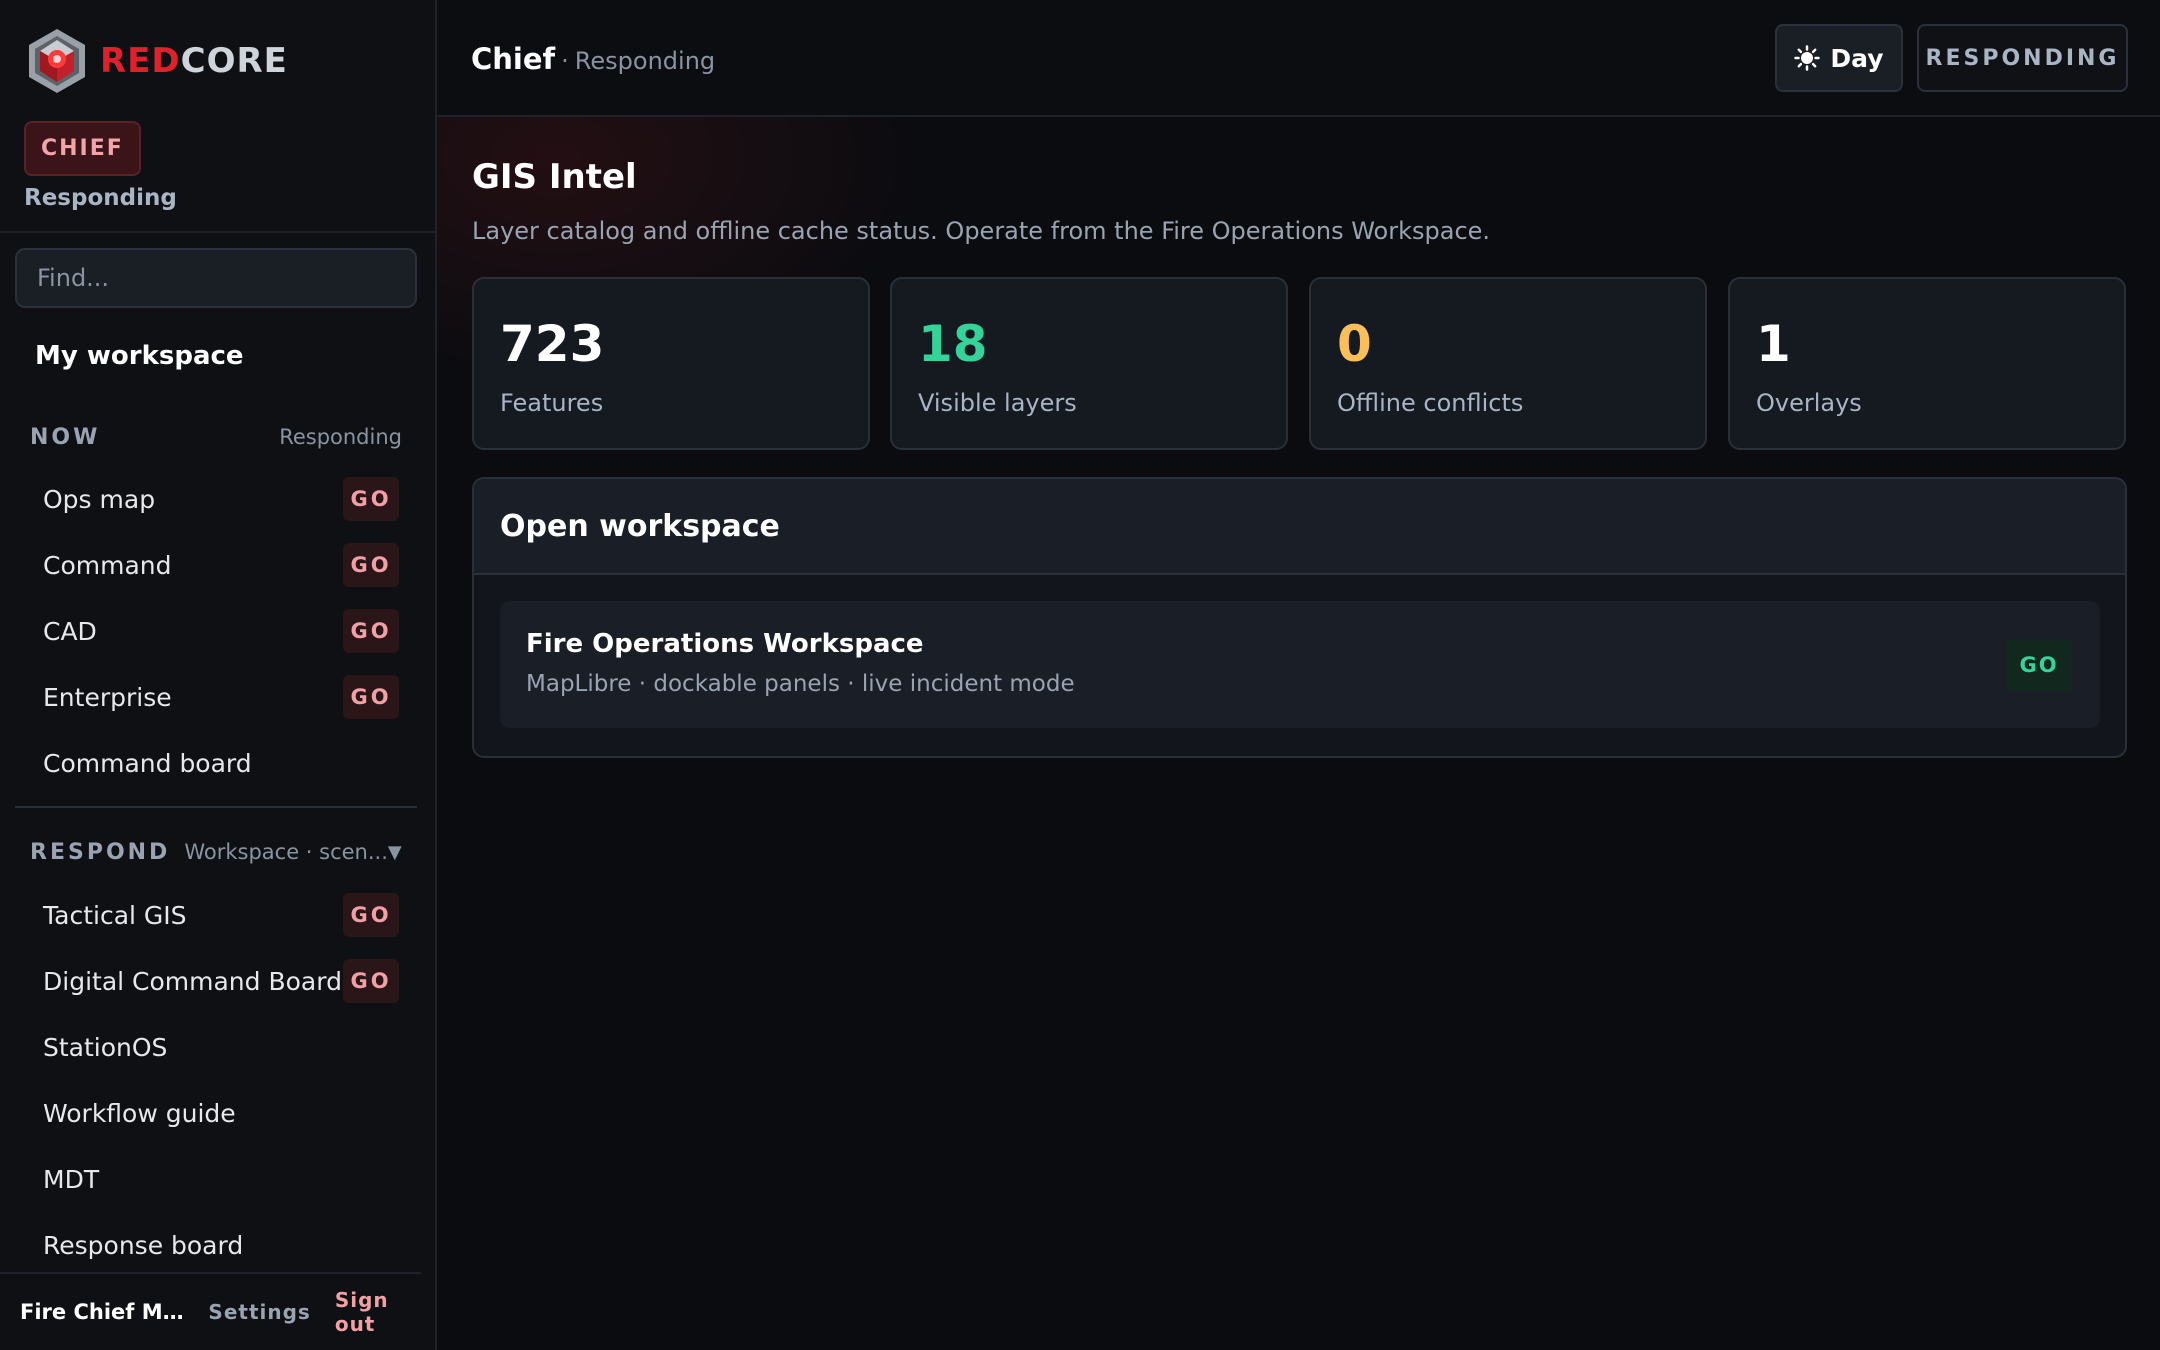 This screenshot has height=1350, width=2160. What do you see at coordinates (671, 363) in the screenshot?
I see `stat-card-features: 723 Features` at bounding box center [671, 363].